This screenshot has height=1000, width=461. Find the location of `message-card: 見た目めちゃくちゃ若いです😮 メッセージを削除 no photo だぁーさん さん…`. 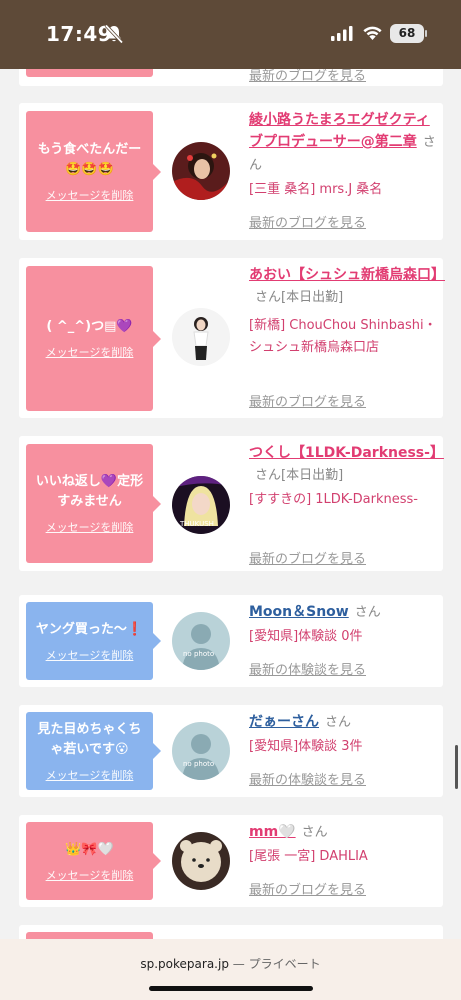

message-card: 見た目めちゃくちゃ若いです😮 メッセージを削除 no photo だぁーさん さん… is located at coordinates (231, 751).